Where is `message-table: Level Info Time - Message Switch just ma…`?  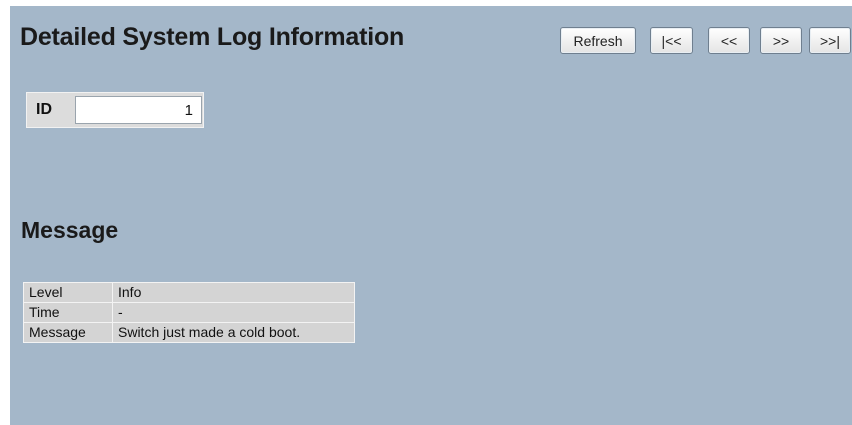 message-table: Level Info Time - Message Switch just ma… is located at coordinates (189, 312).